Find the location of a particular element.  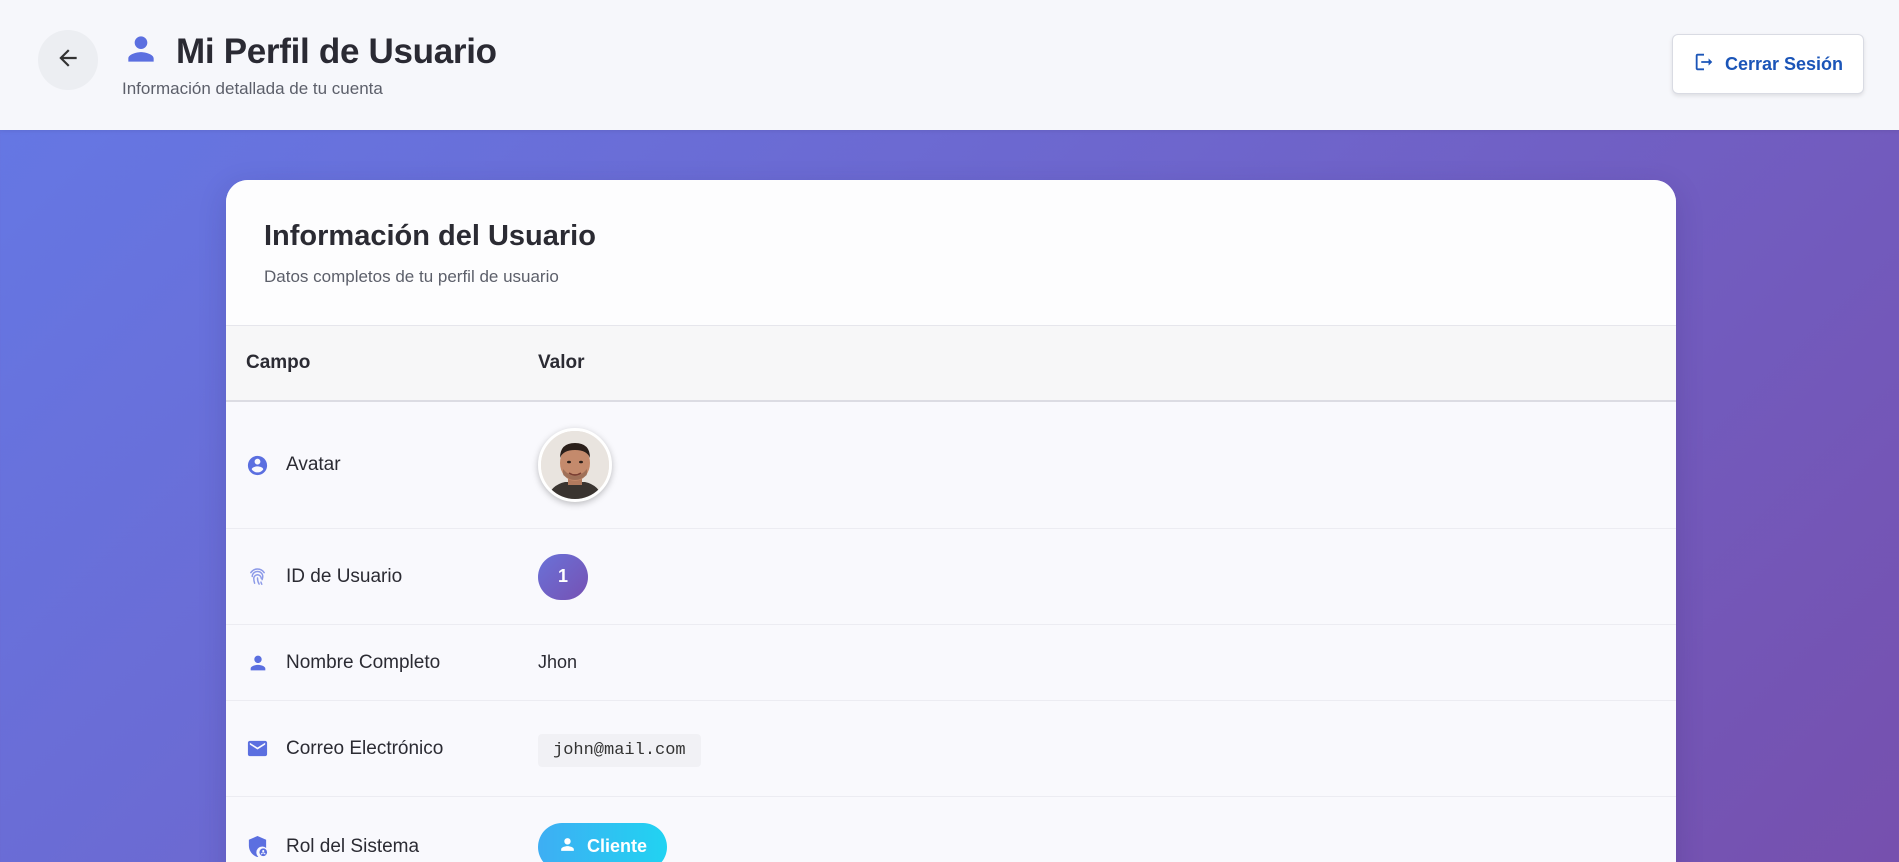

back-button is located at coordinates (68, 60).